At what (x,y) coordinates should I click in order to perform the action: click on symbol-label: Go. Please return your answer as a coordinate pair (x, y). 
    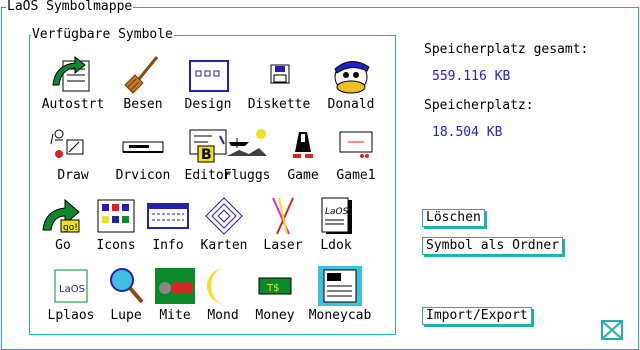
    Looking at the image, I should click on (63, 245).